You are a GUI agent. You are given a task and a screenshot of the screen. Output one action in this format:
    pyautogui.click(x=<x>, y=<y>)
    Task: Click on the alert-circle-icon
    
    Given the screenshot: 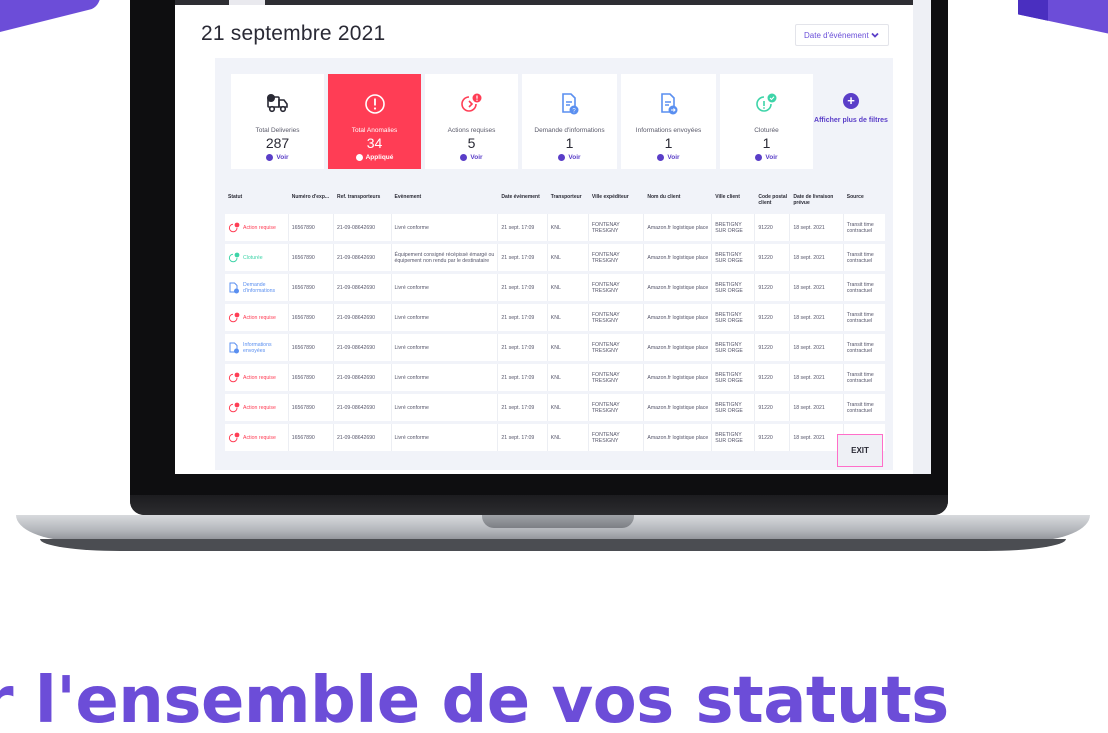 What is the action you would take?
    pyautogui.click(x=374, y=104)
    